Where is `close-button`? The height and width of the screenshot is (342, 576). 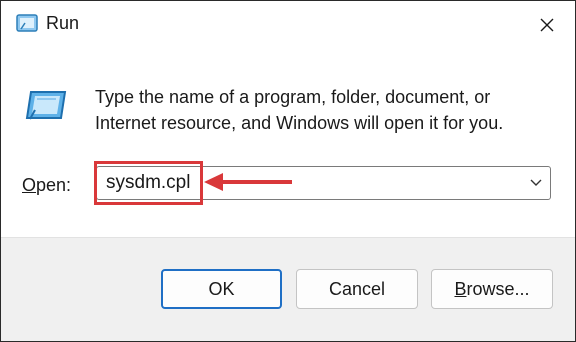
close-button is located at coordinates (547, 25).